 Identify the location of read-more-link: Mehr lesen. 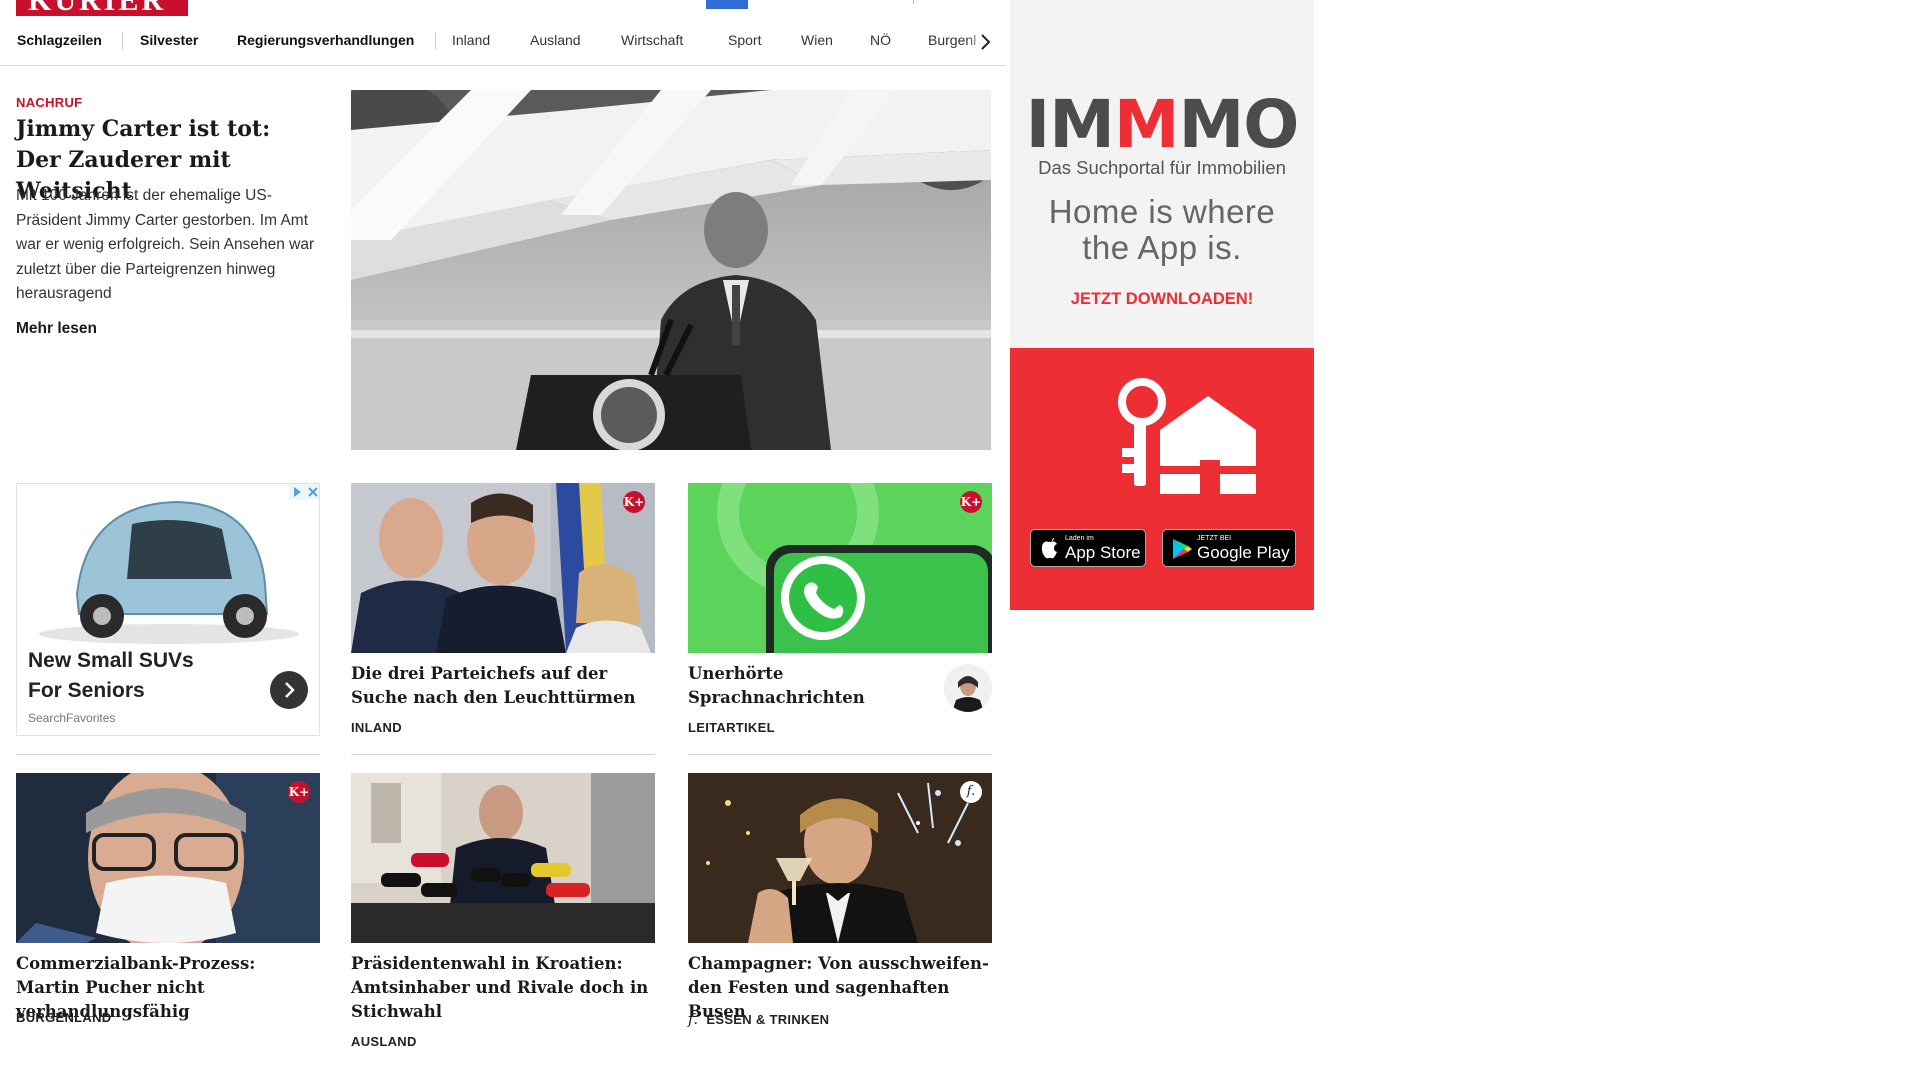
(56, 329).